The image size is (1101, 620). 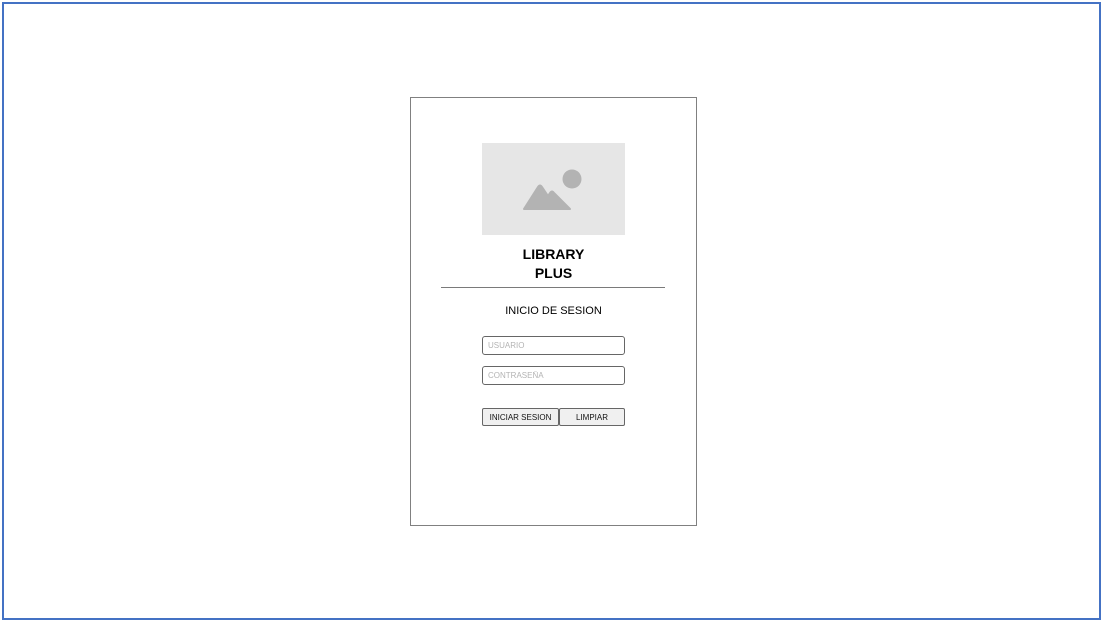 What do you see at coordinates (553, 375) in the screenshot?
I see `password-input` at bounding box center [553, 375].